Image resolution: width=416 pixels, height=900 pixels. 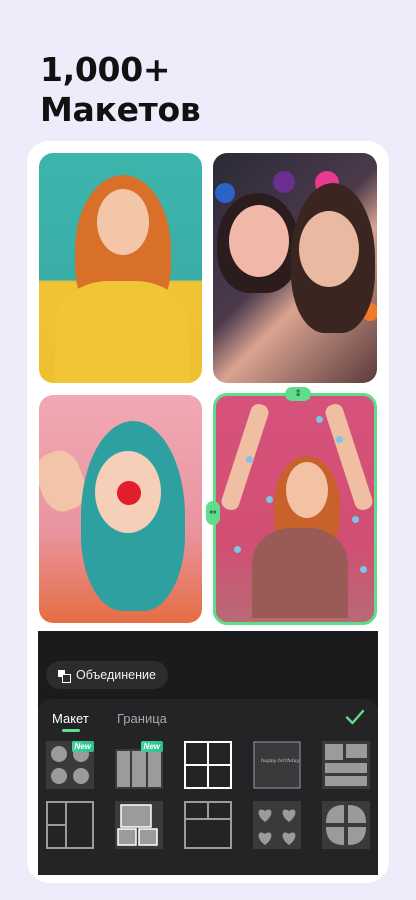 I want to click on merge-label: Объединение, so click(x=116, y=675).